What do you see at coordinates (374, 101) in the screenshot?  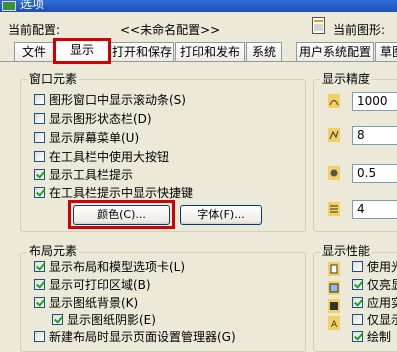 I see `resolution-field-arc: 1000` at bounding box center [374, 101].